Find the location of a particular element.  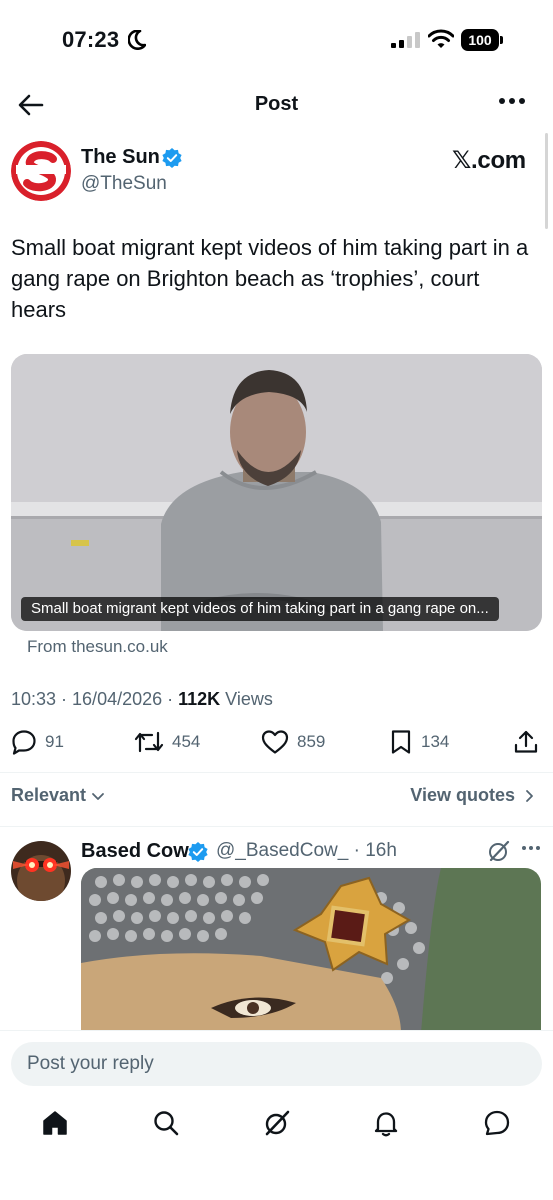

view-quotes-link: View quotes is located at coordinates (473, 795).